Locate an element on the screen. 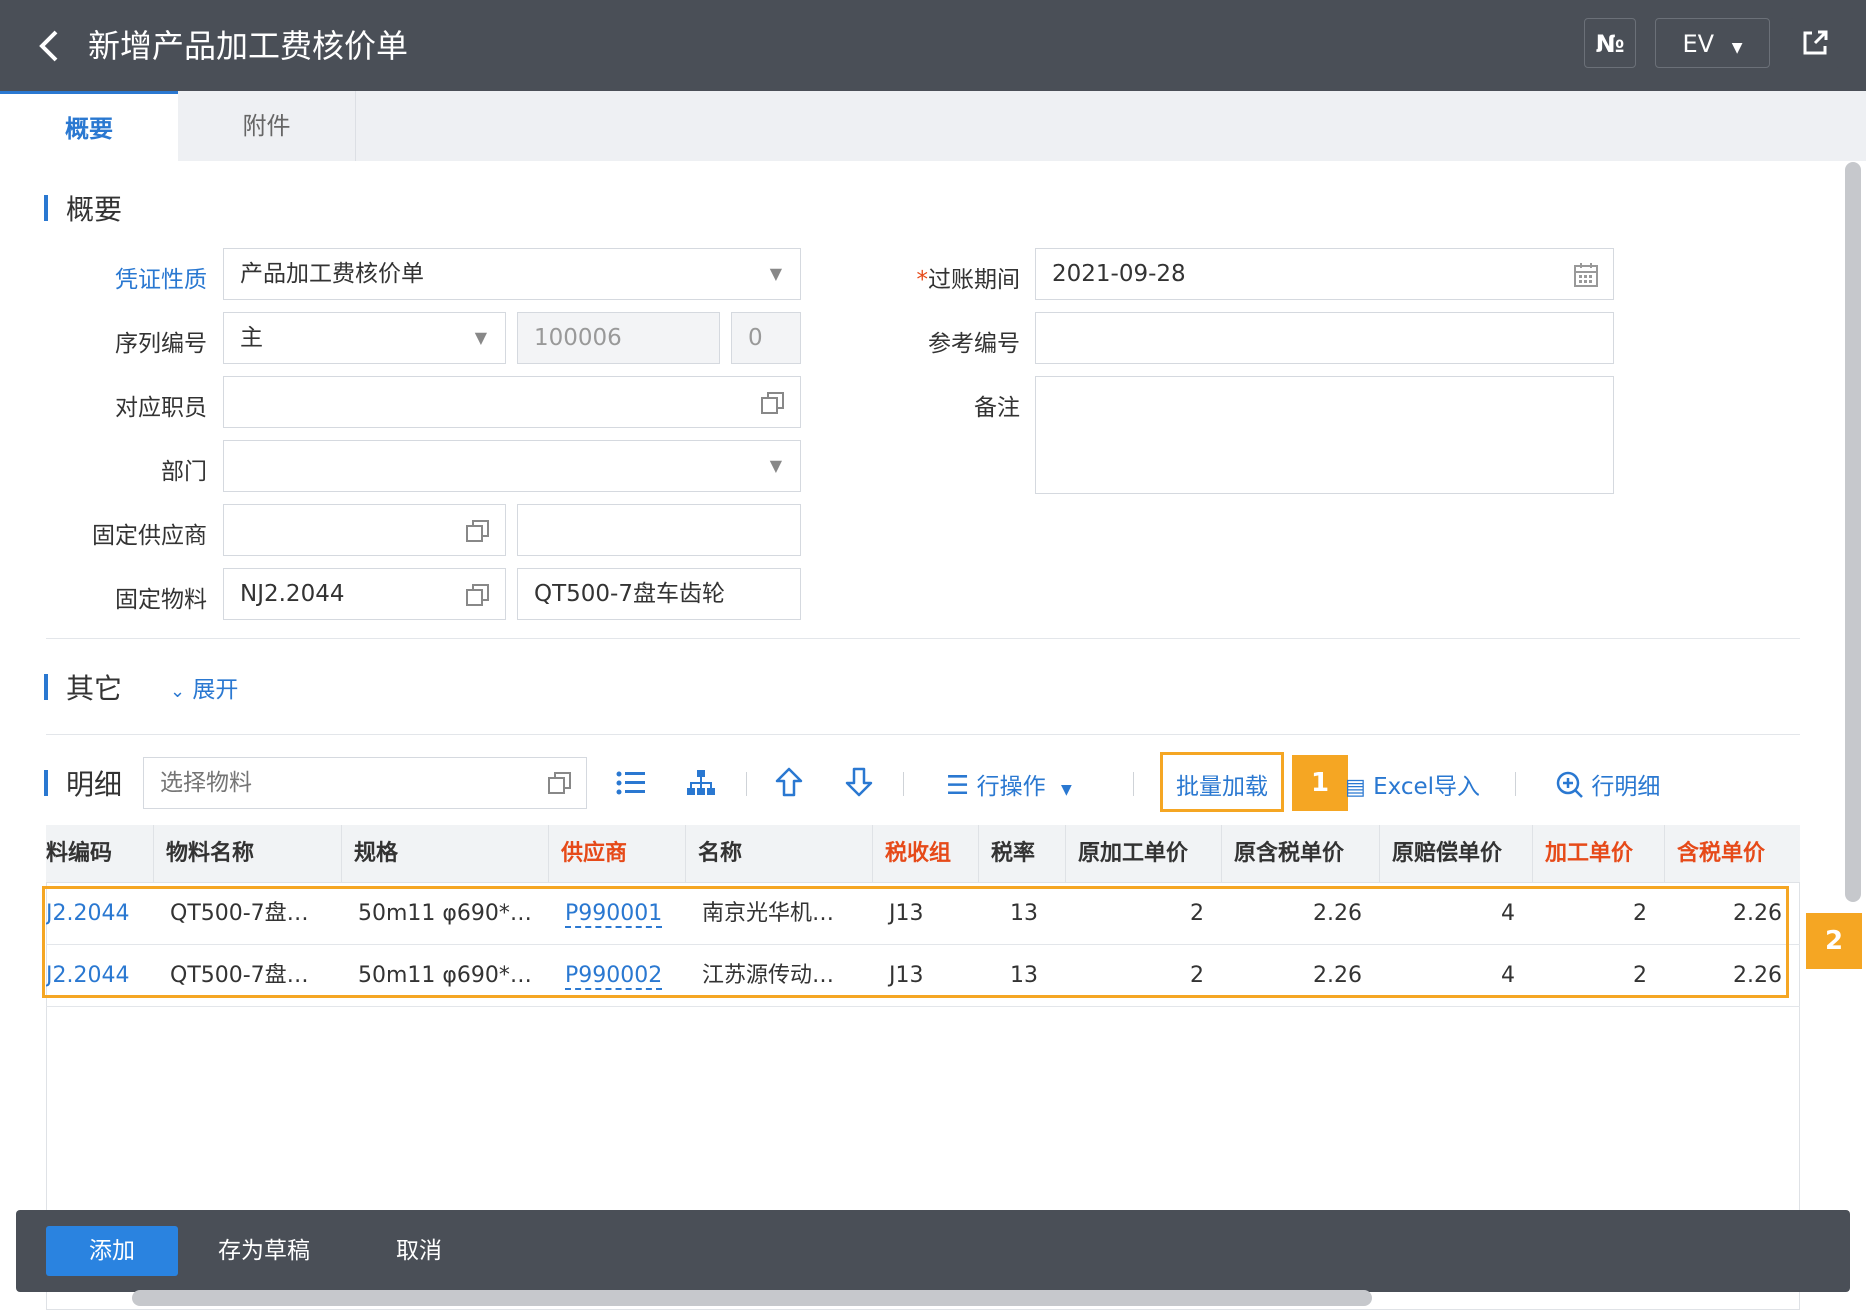 This screenshot has height=1310, width=1866. col-orig-process-price: 原加工单价 is located at coordinates (1144, 854).